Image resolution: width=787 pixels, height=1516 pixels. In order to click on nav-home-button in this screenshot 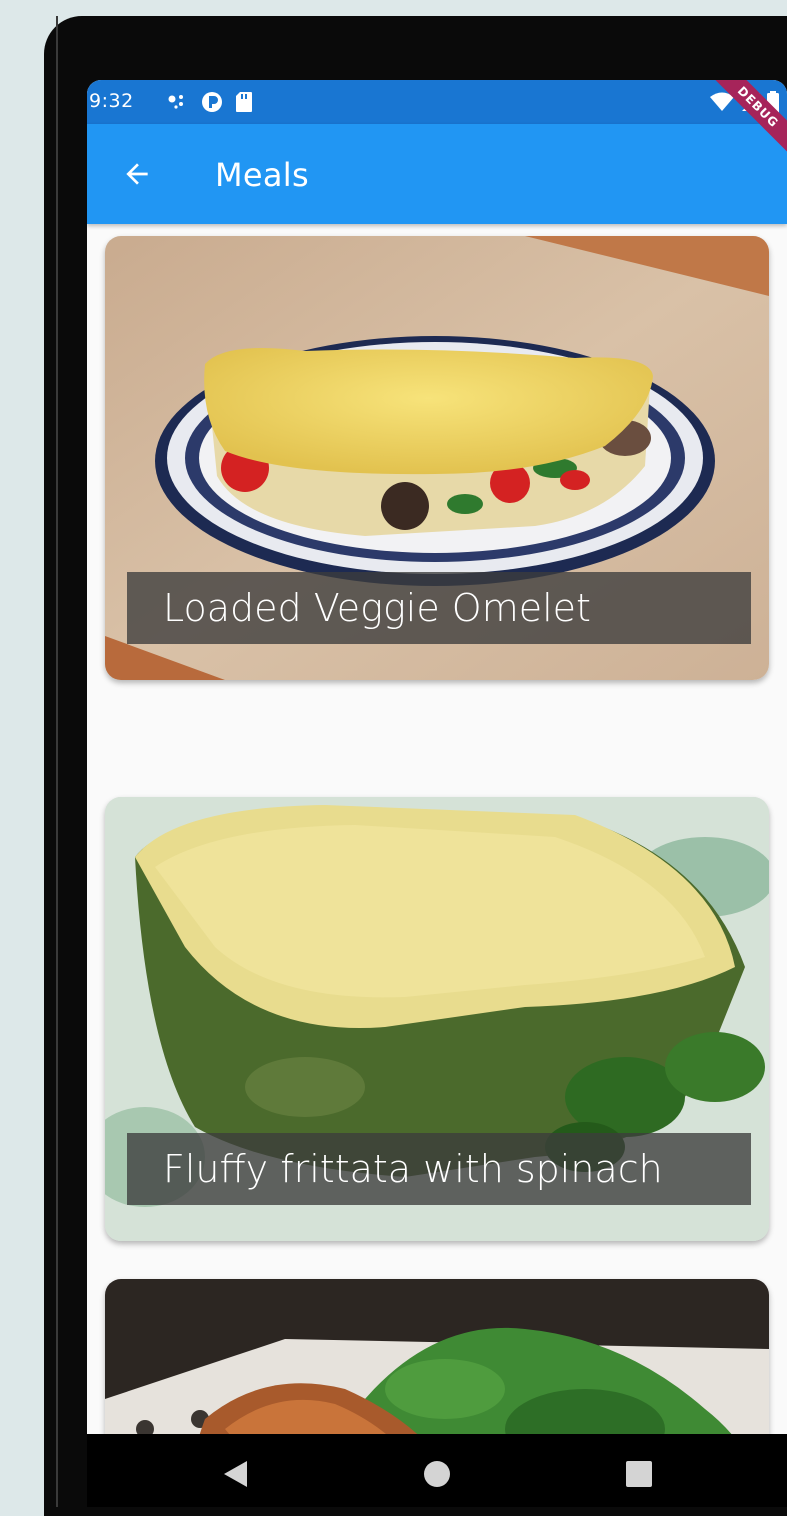, I will do `click(437, 1474)`.